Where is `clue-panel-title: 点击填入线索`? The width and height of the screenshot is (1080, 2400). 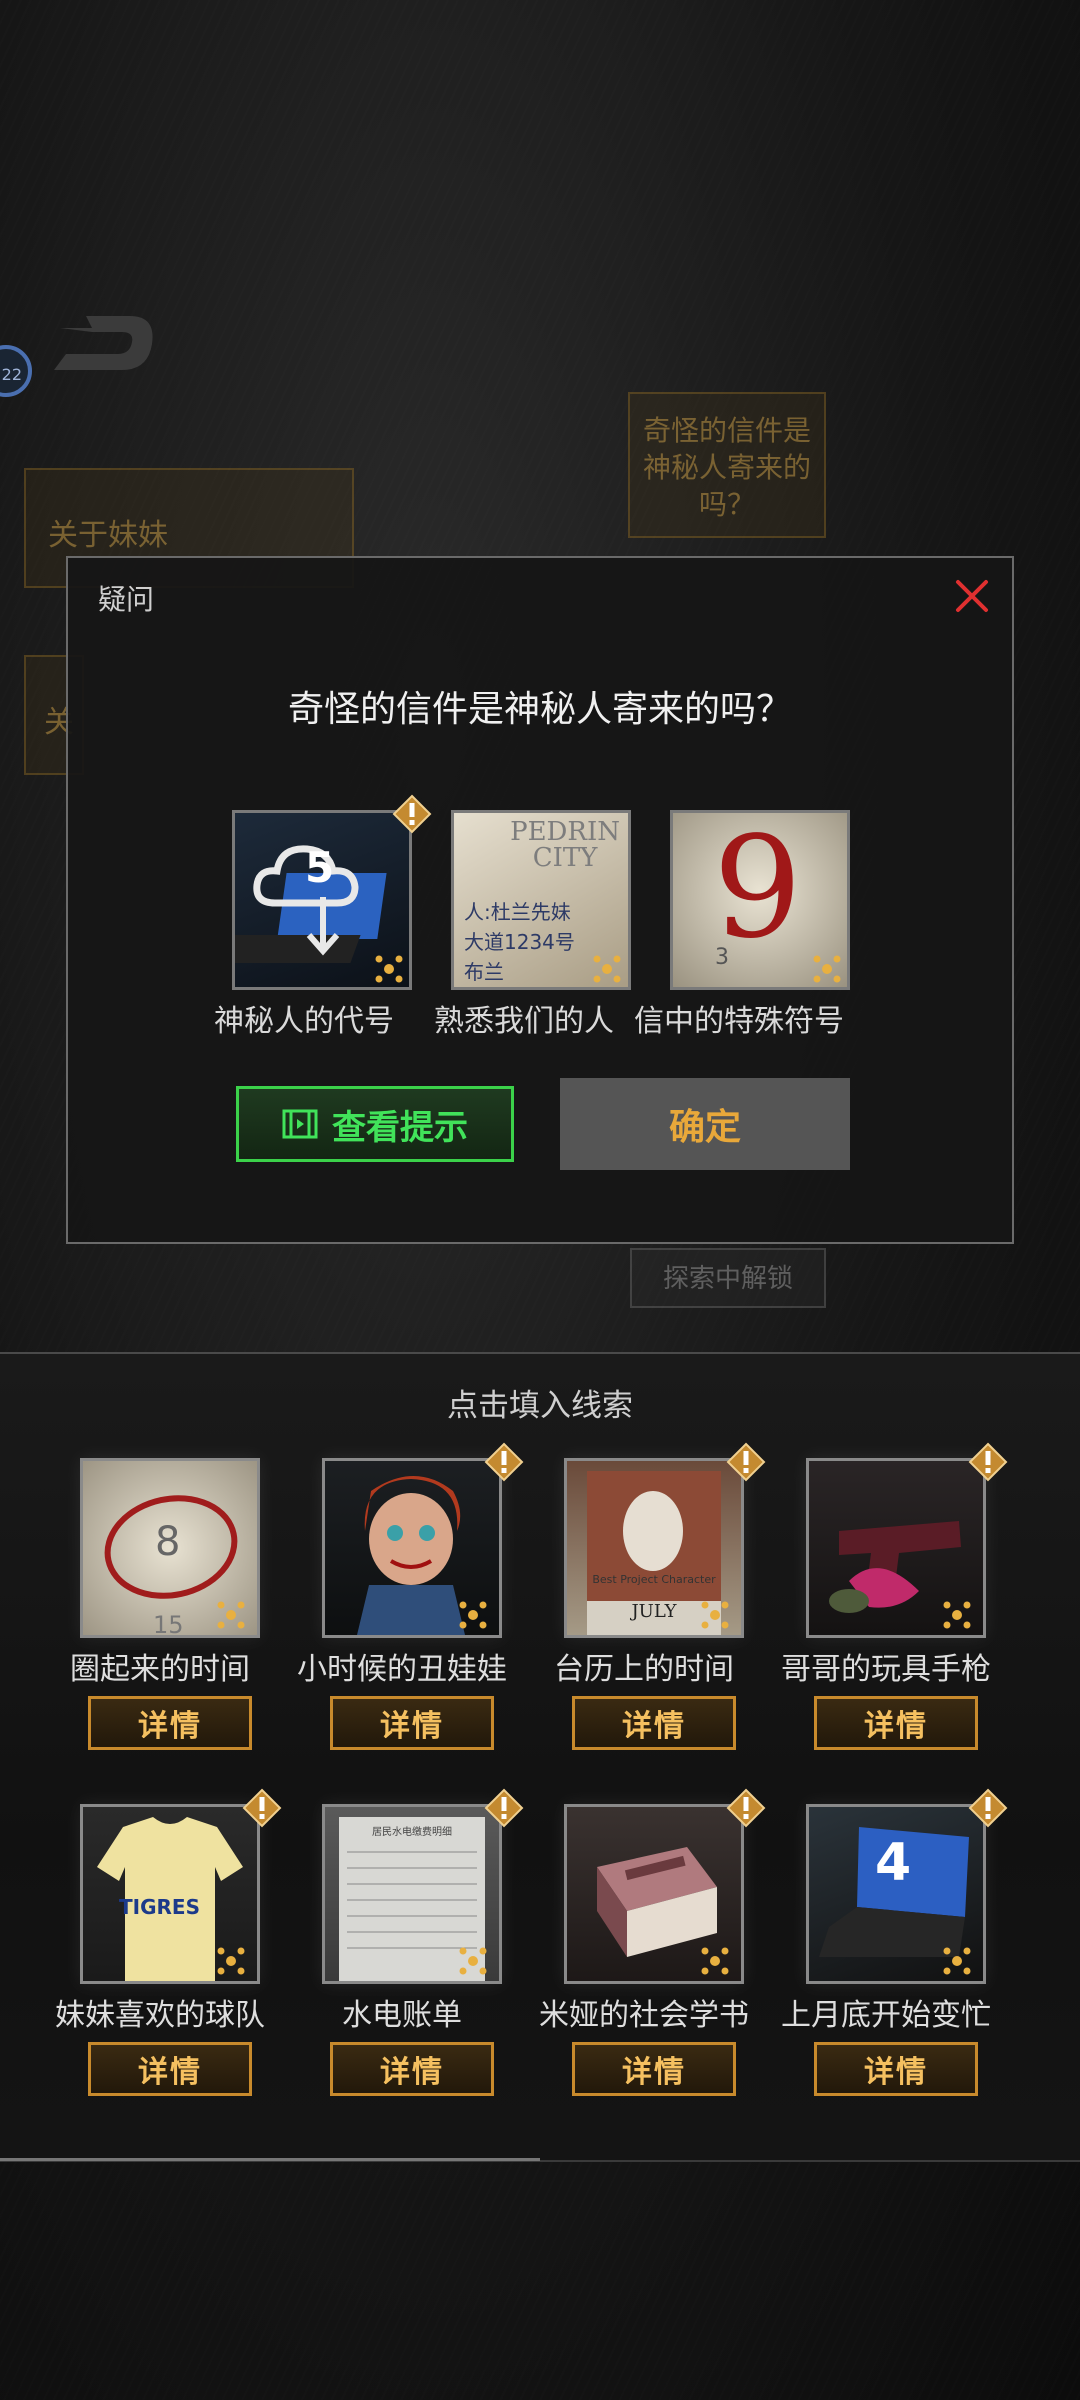 clue-panel-title: 点击填入线索 is located at coordinates (540, 1406).